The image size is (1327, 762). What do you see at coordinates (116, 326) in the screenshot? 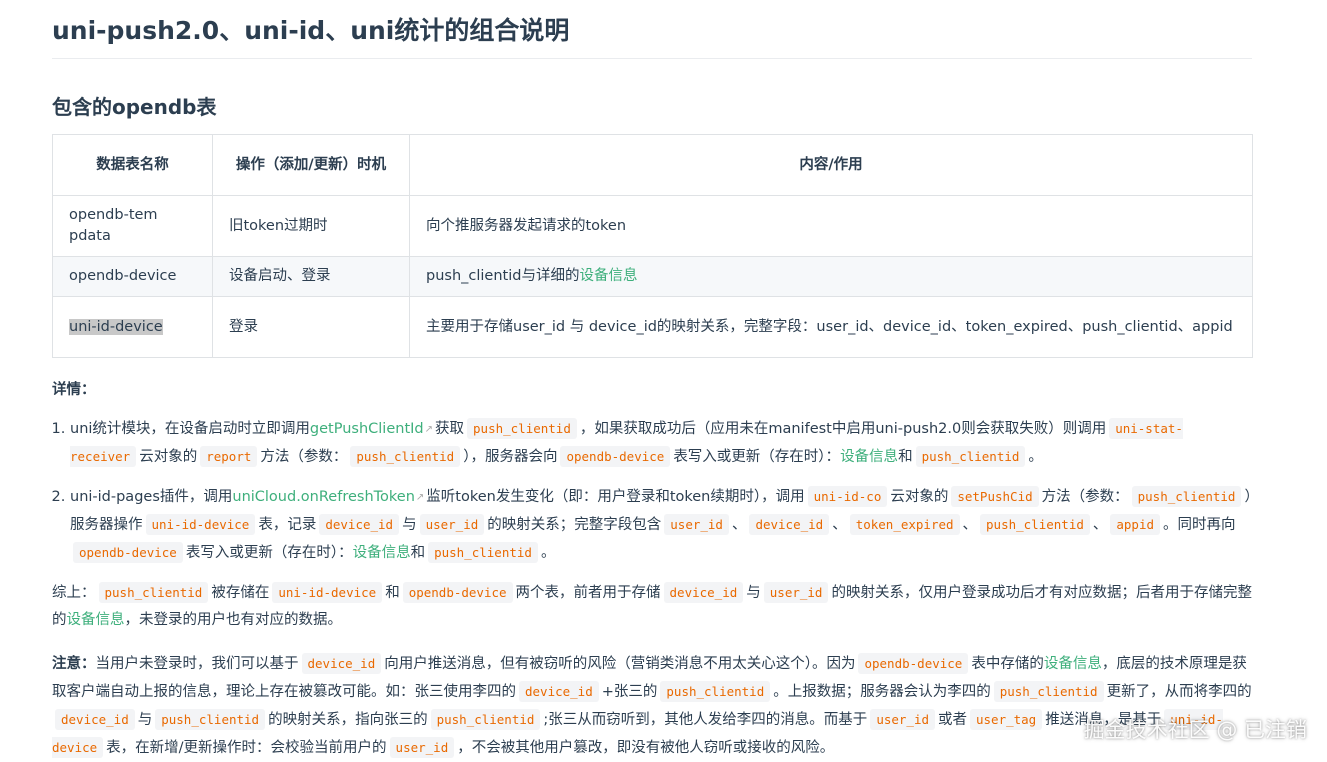
I see `highlighted-text: uni-id-device` at bounding box center [116, 326].